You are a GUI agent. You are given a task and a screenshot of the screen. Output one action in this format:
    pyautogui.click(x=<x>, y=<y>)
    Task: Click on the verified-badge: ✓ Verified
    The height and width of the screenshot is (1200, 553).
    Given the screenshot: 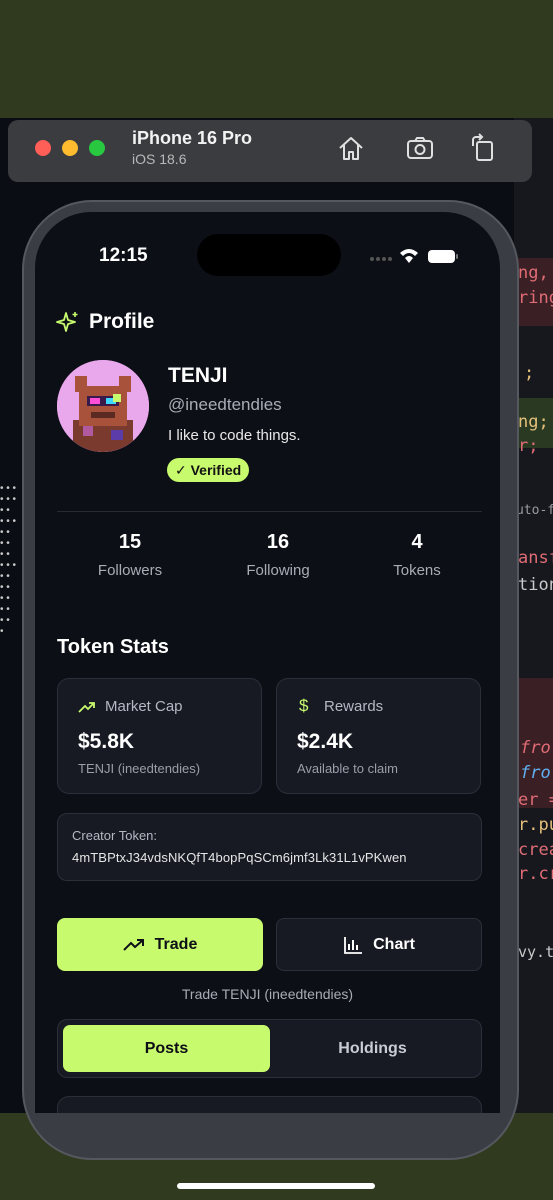 What is the action you would take?
    pyautogui.click(x=208, y=470)
    